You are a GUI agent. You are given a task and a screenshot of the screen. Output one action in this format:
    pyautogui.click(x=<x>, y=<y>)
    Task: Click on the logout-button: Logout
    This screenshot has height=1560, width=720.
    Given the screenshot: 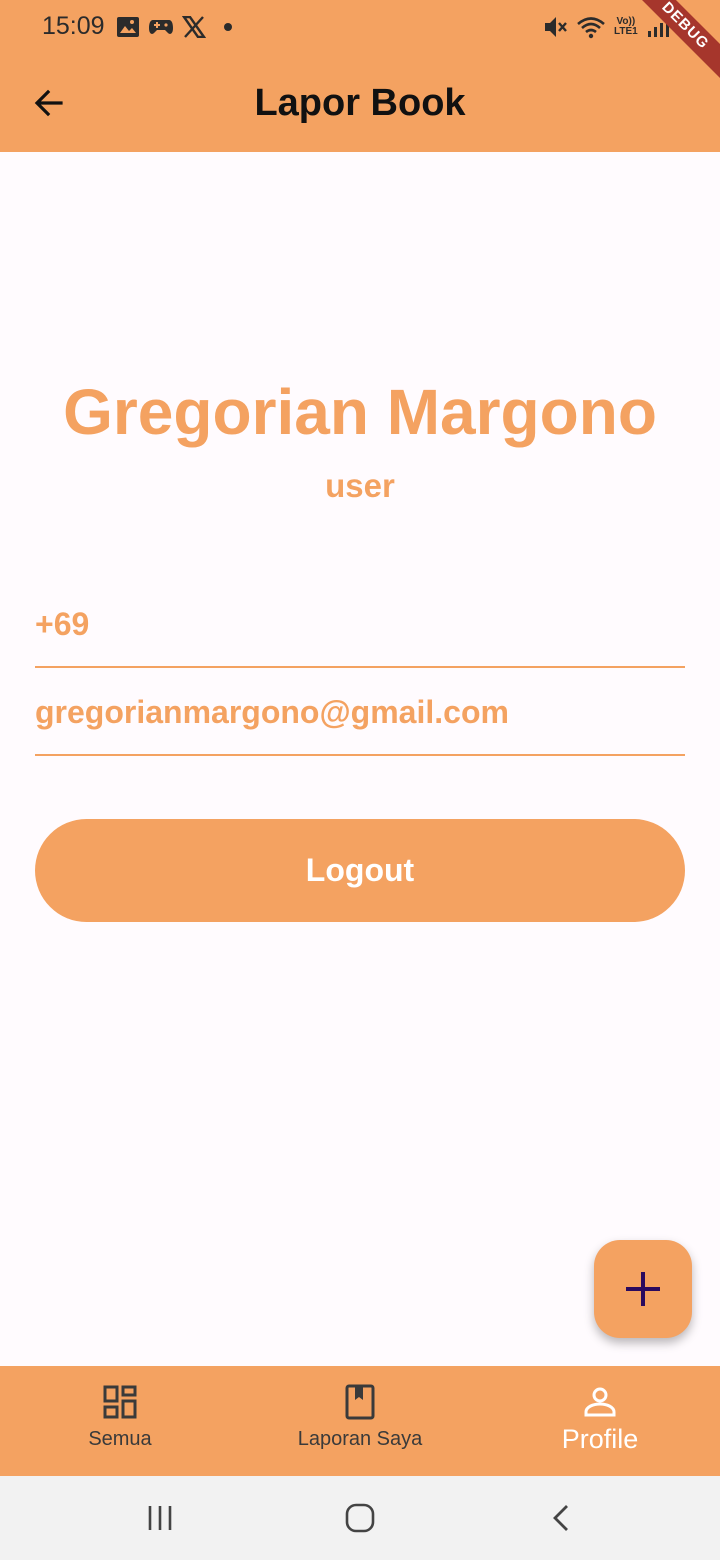 What is the action you would take?
    pyautogui.click(x=360, y=870)
    